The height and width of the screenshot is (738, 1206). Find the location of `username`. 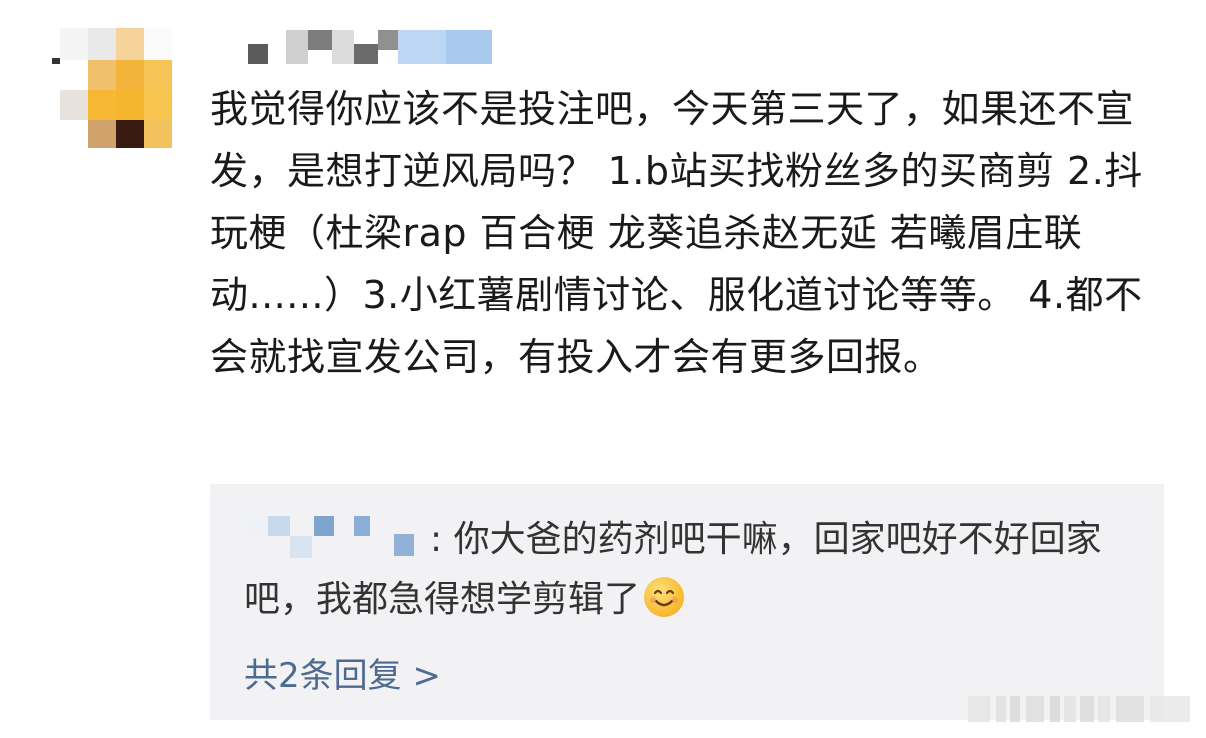

username is located at coordinates (366, 46).